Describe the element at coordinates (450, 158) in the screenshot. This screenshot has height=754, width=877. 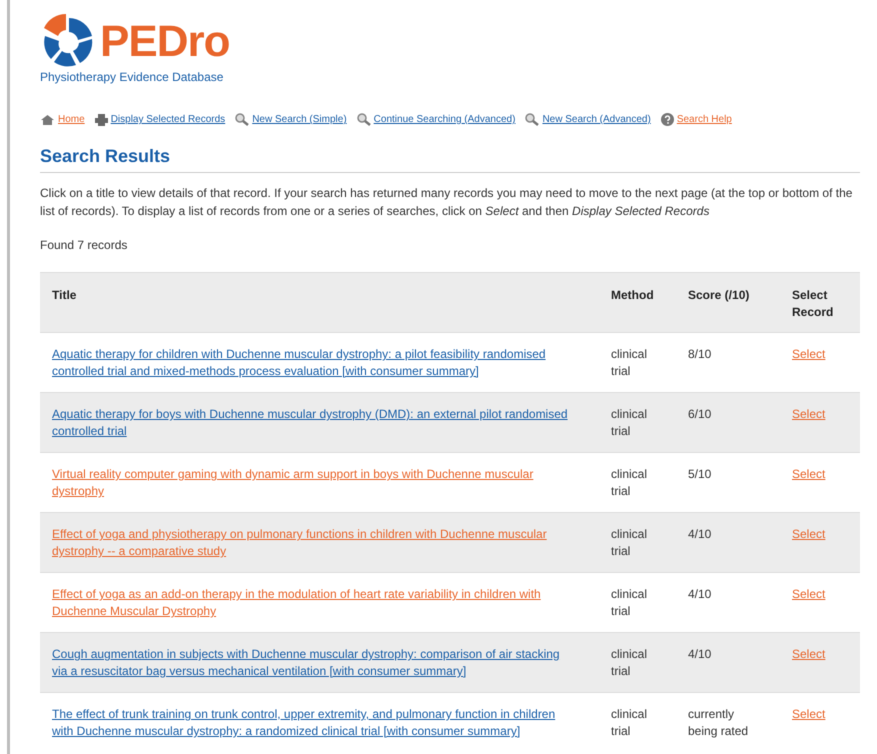
I see `page-heading: Search Results` at that location.